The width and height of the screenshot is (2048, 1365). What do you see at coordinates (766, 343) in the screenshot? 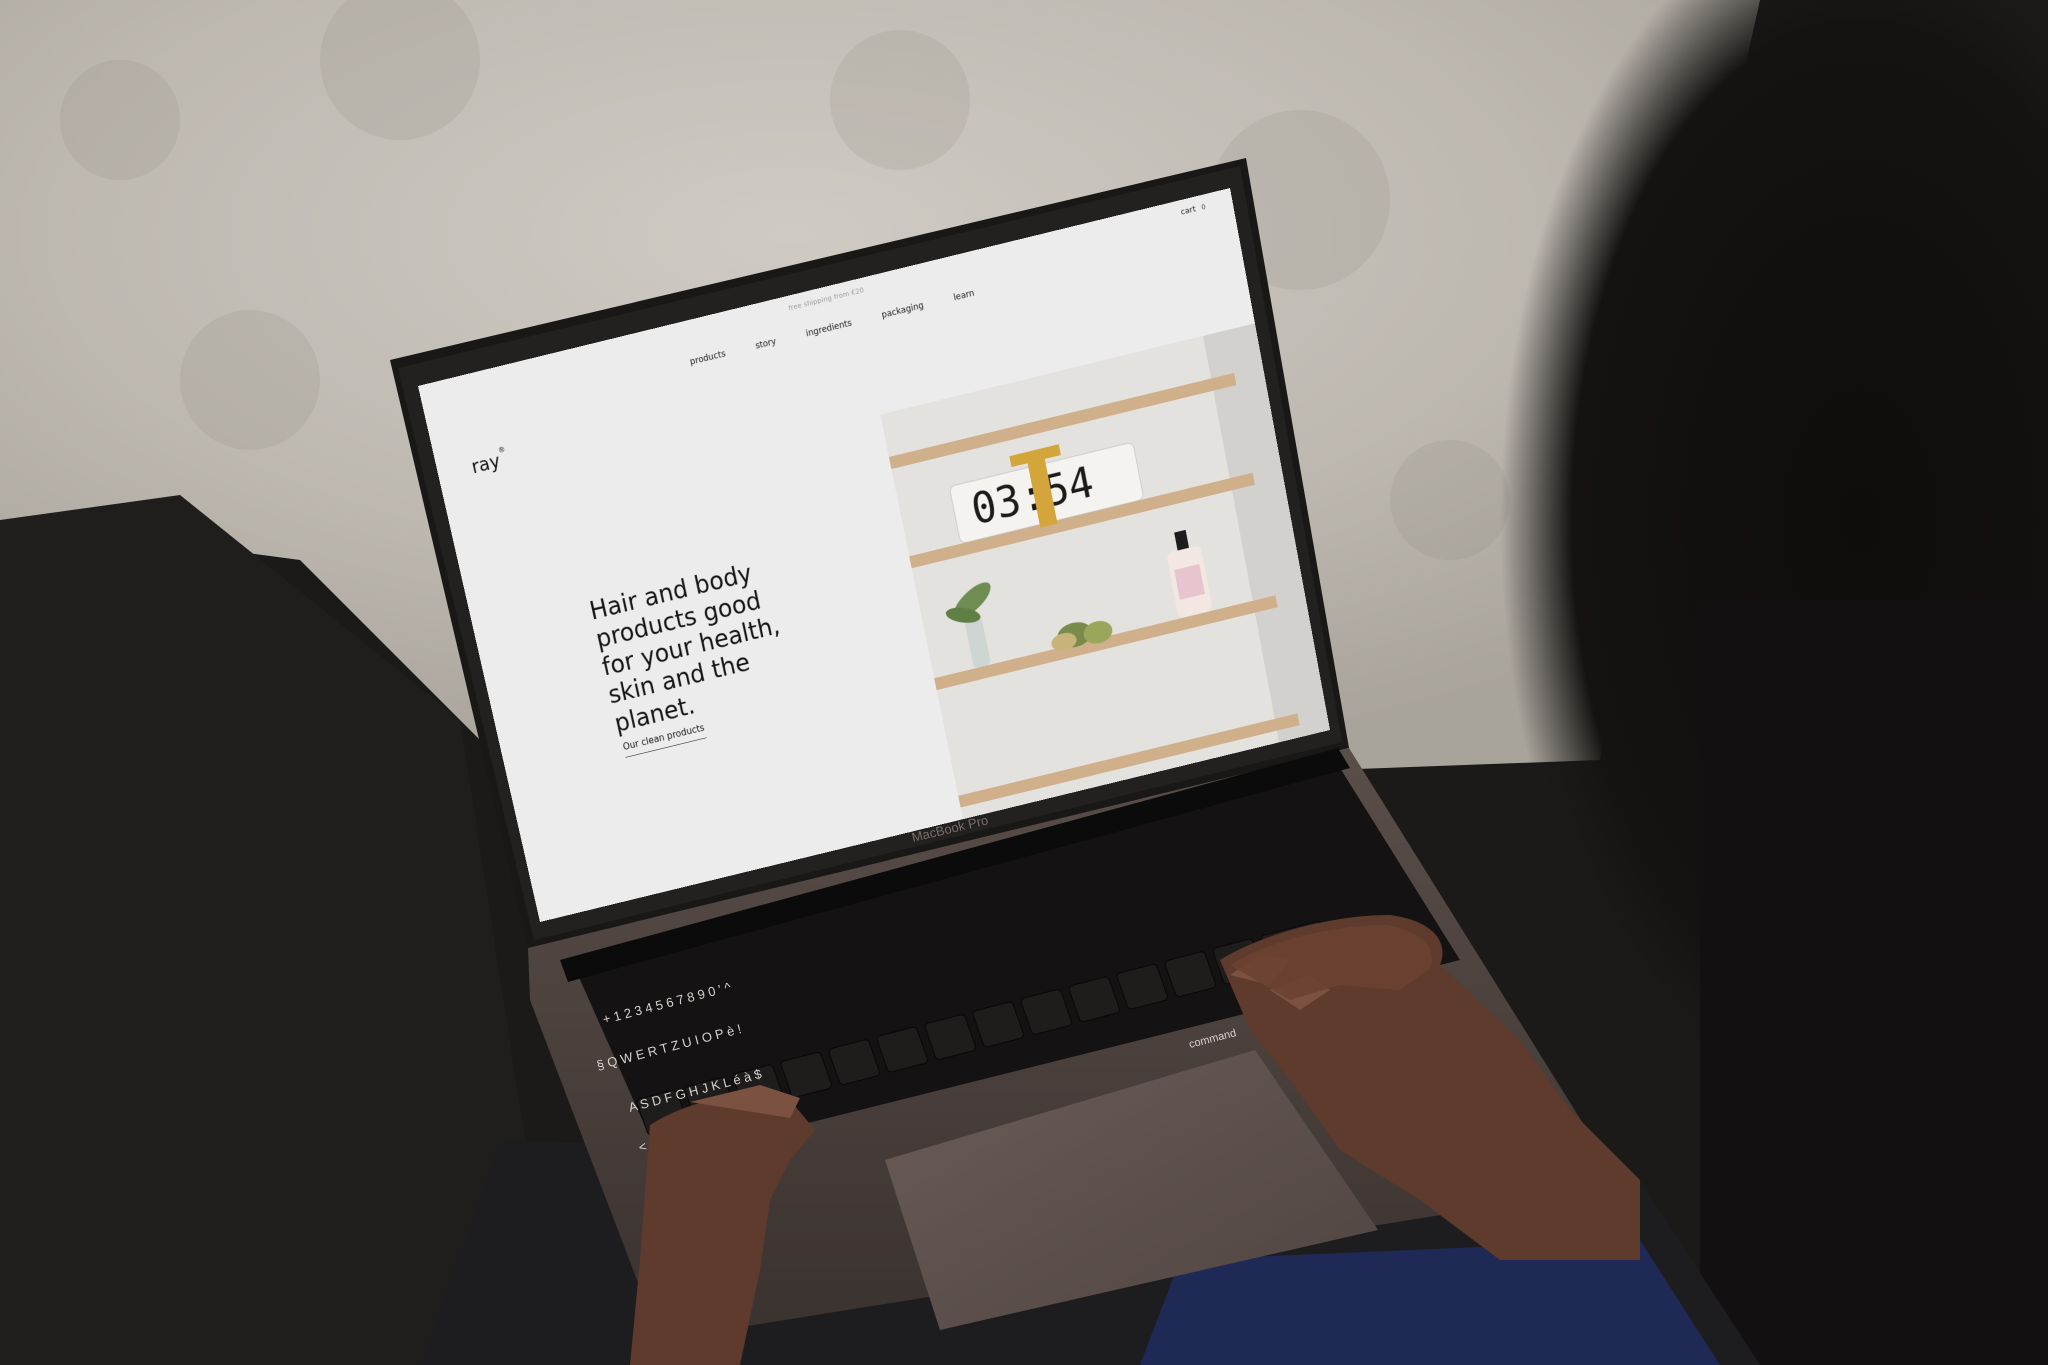
I see `nav-item-story: story` at bounding box center [766, 343].